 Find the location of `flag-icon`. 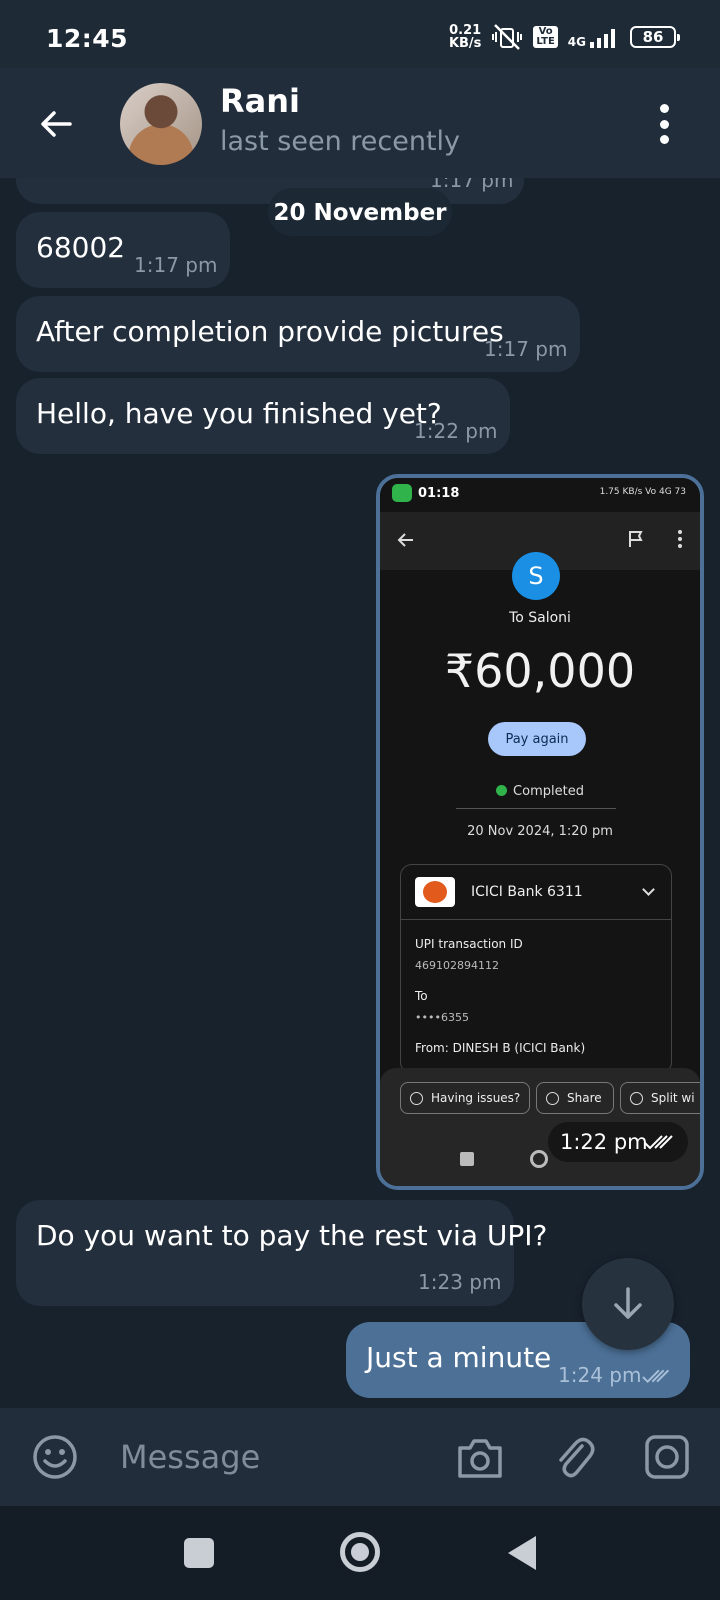

flag-icon is located at coordinates (636, 539).